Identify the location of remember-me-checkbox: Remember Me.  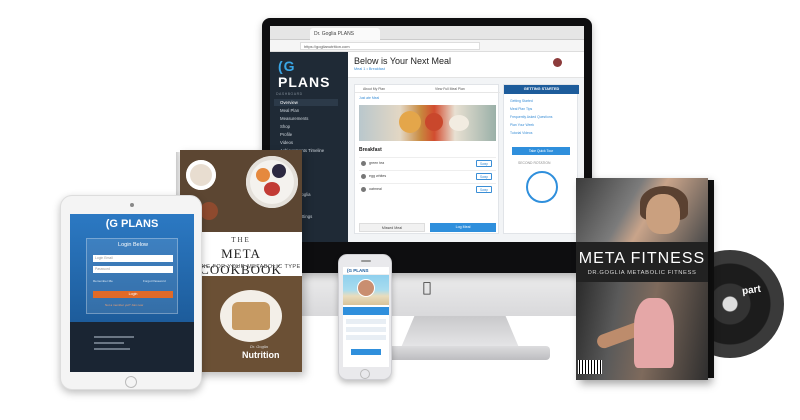
(103, 281).